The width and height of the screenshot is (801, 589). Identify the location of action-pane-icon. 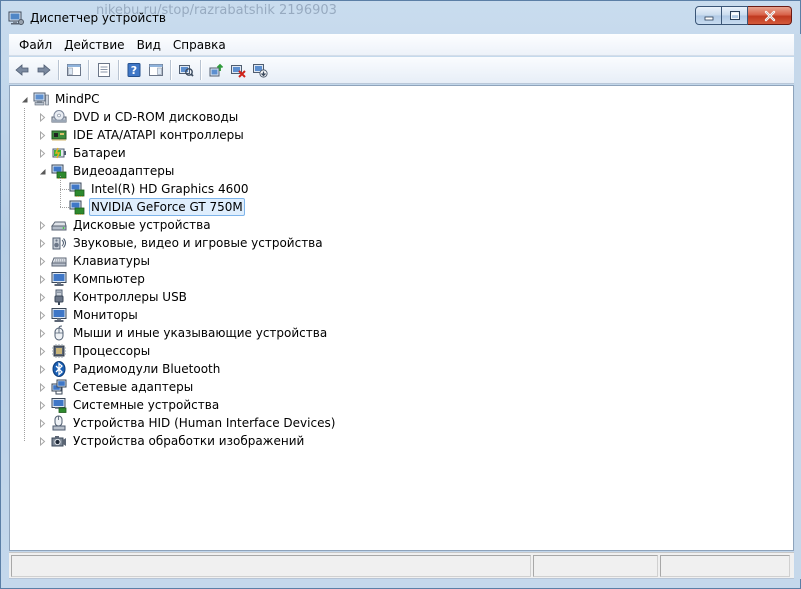
(156, 70).